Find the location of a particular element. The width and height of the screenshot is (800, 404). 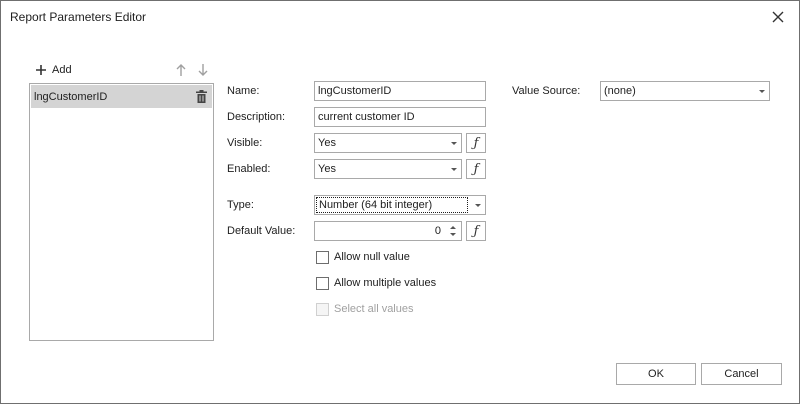

plus-icon is located at coordinates (41, 70).